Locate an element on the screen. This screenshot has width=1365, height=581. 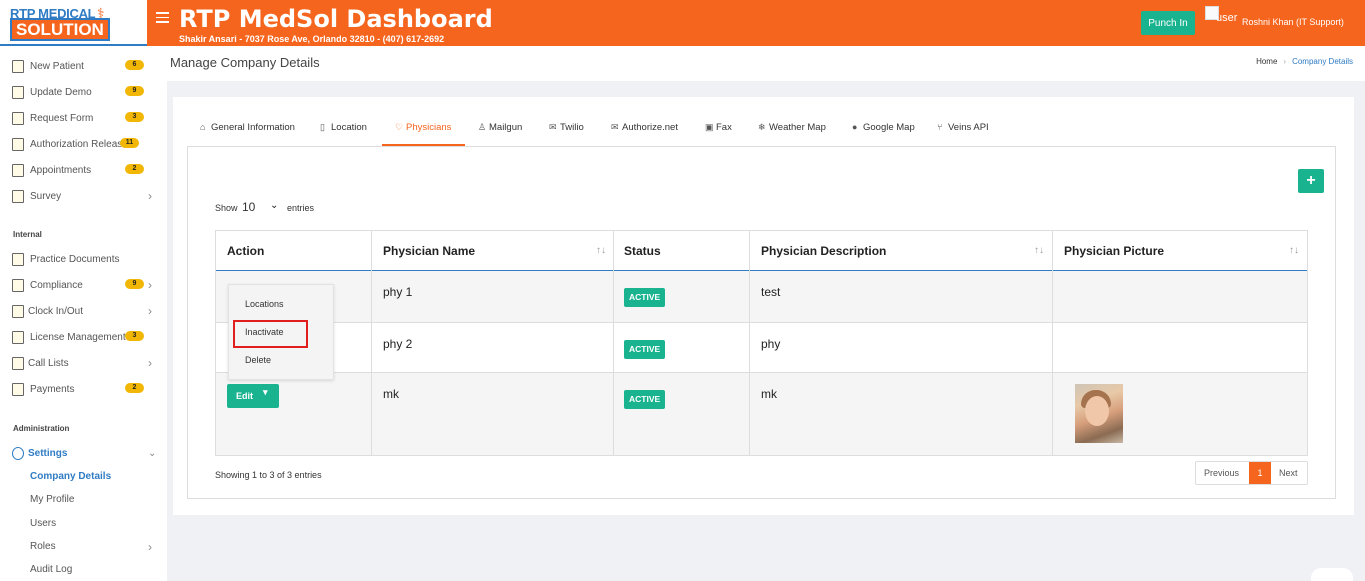
home-icon: ⌂ is located at coordinates (203, 127).